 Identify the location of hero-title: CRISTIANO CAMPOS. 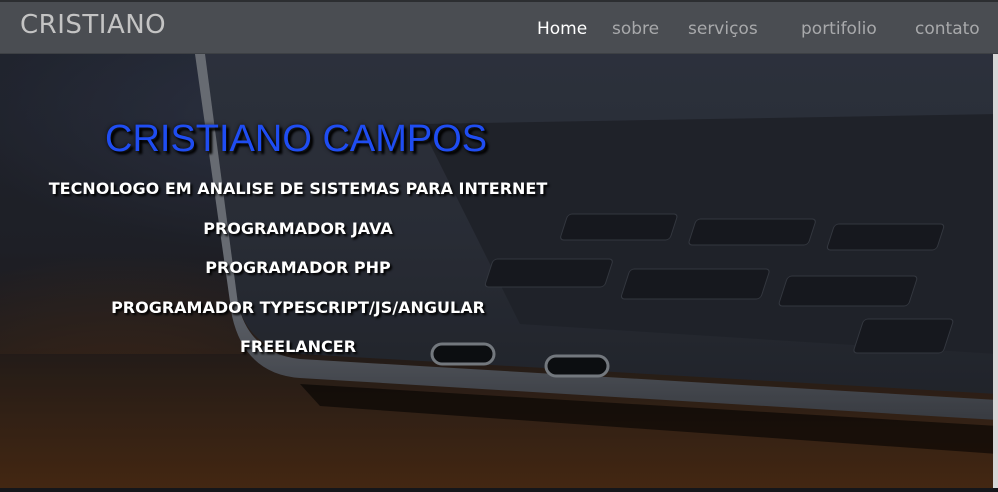
(296, 139).